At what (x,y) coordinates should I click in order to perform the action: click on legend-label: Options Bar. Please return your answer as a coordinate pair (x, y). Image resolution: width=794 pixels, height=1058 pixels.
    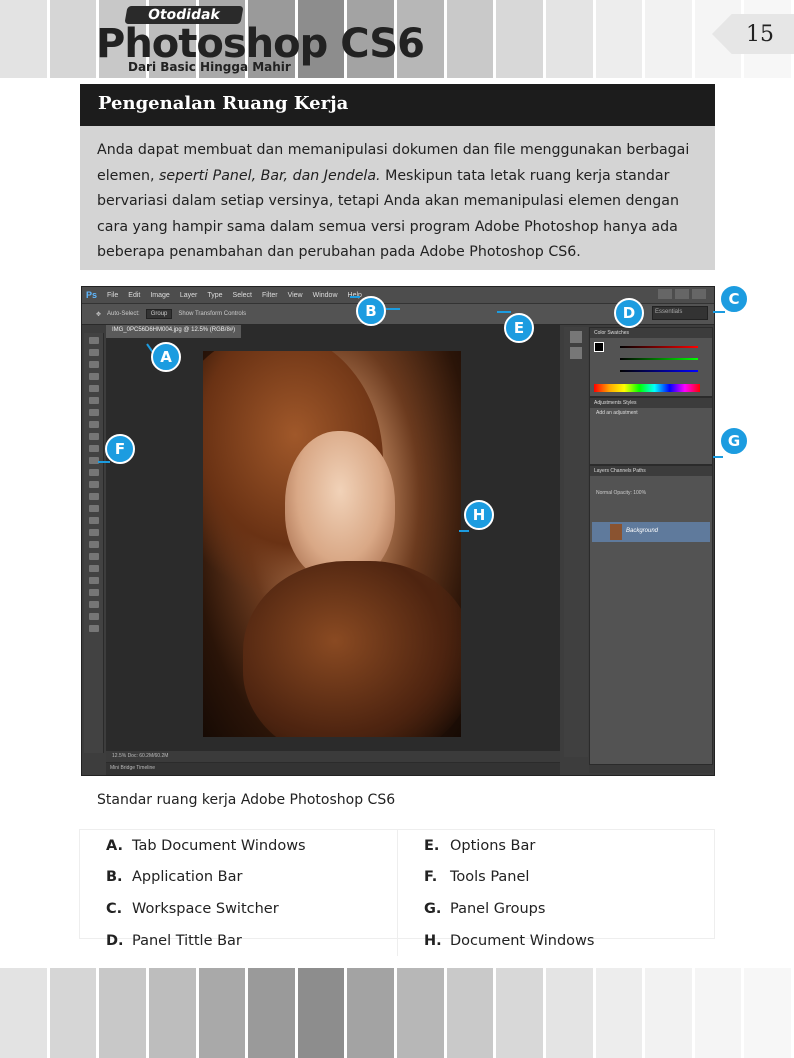
    Looking at the image, I should click on (493, 845).